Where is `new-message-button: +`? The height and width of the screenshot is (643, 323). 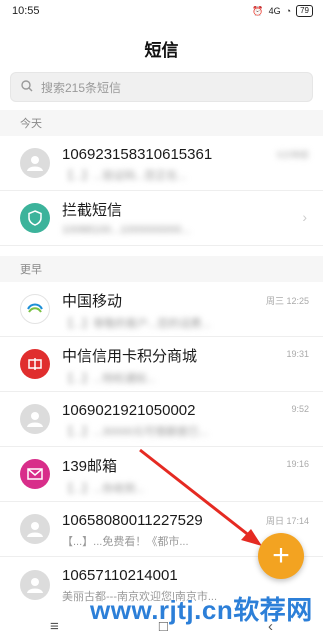 new-message-button: + is located at coordinates (281, 556).